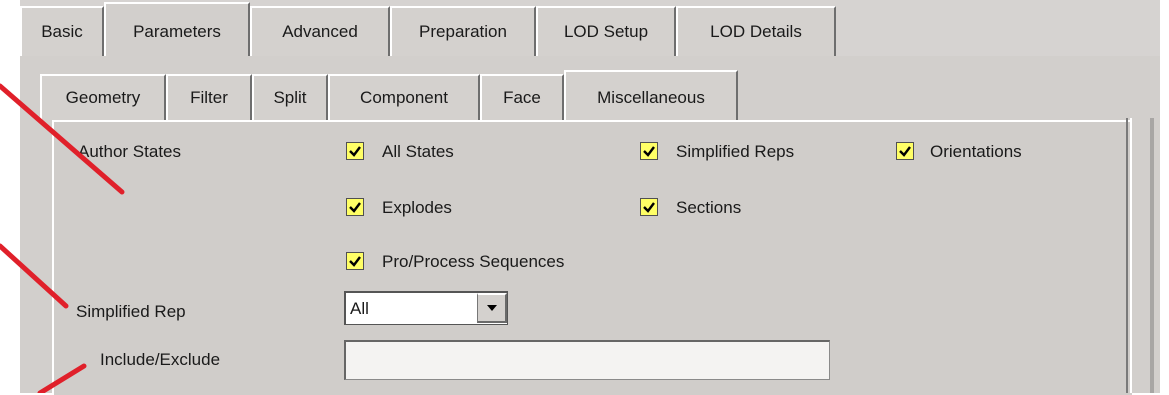 The width and height of the screenshot is (1169, 395). I want to click on tab-basic: Basic, so click(62, 31).